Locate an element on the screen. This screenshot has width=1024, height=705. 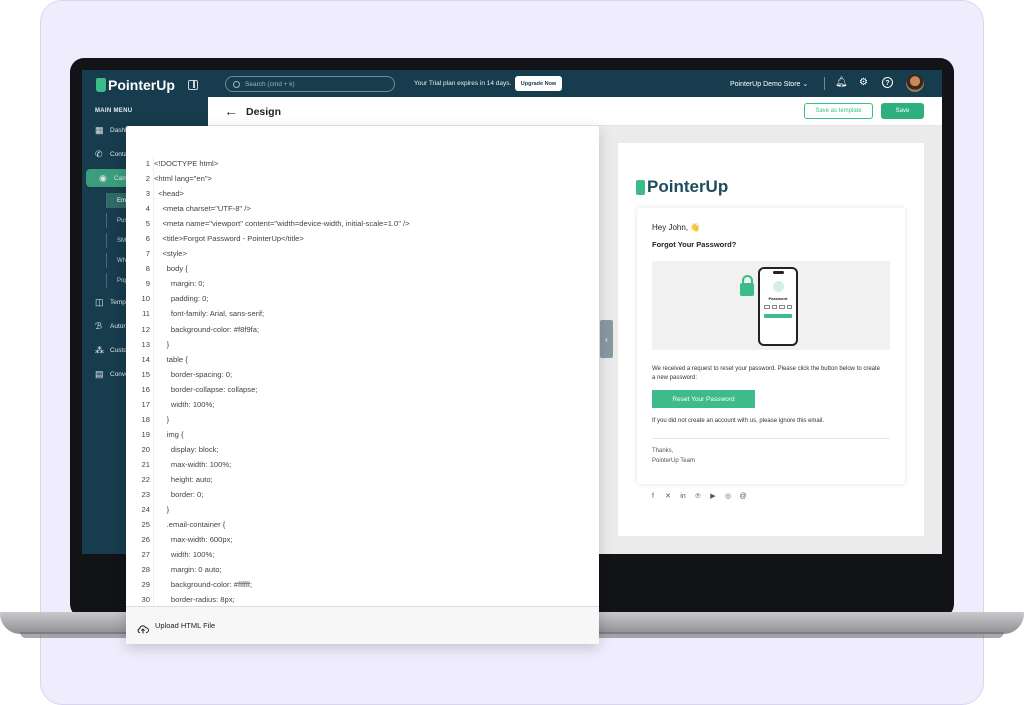
code-text: width: 100%; is located at coordinates (184, 555).